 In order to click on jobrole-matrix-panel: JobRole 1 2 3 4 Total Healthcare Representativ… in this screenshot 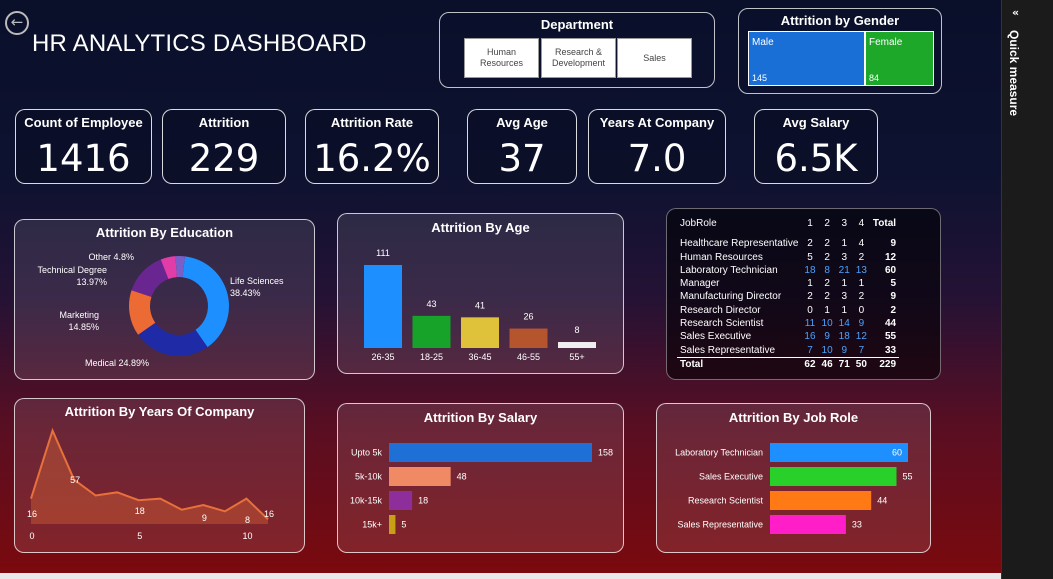, I will do `click(803, 294)`.